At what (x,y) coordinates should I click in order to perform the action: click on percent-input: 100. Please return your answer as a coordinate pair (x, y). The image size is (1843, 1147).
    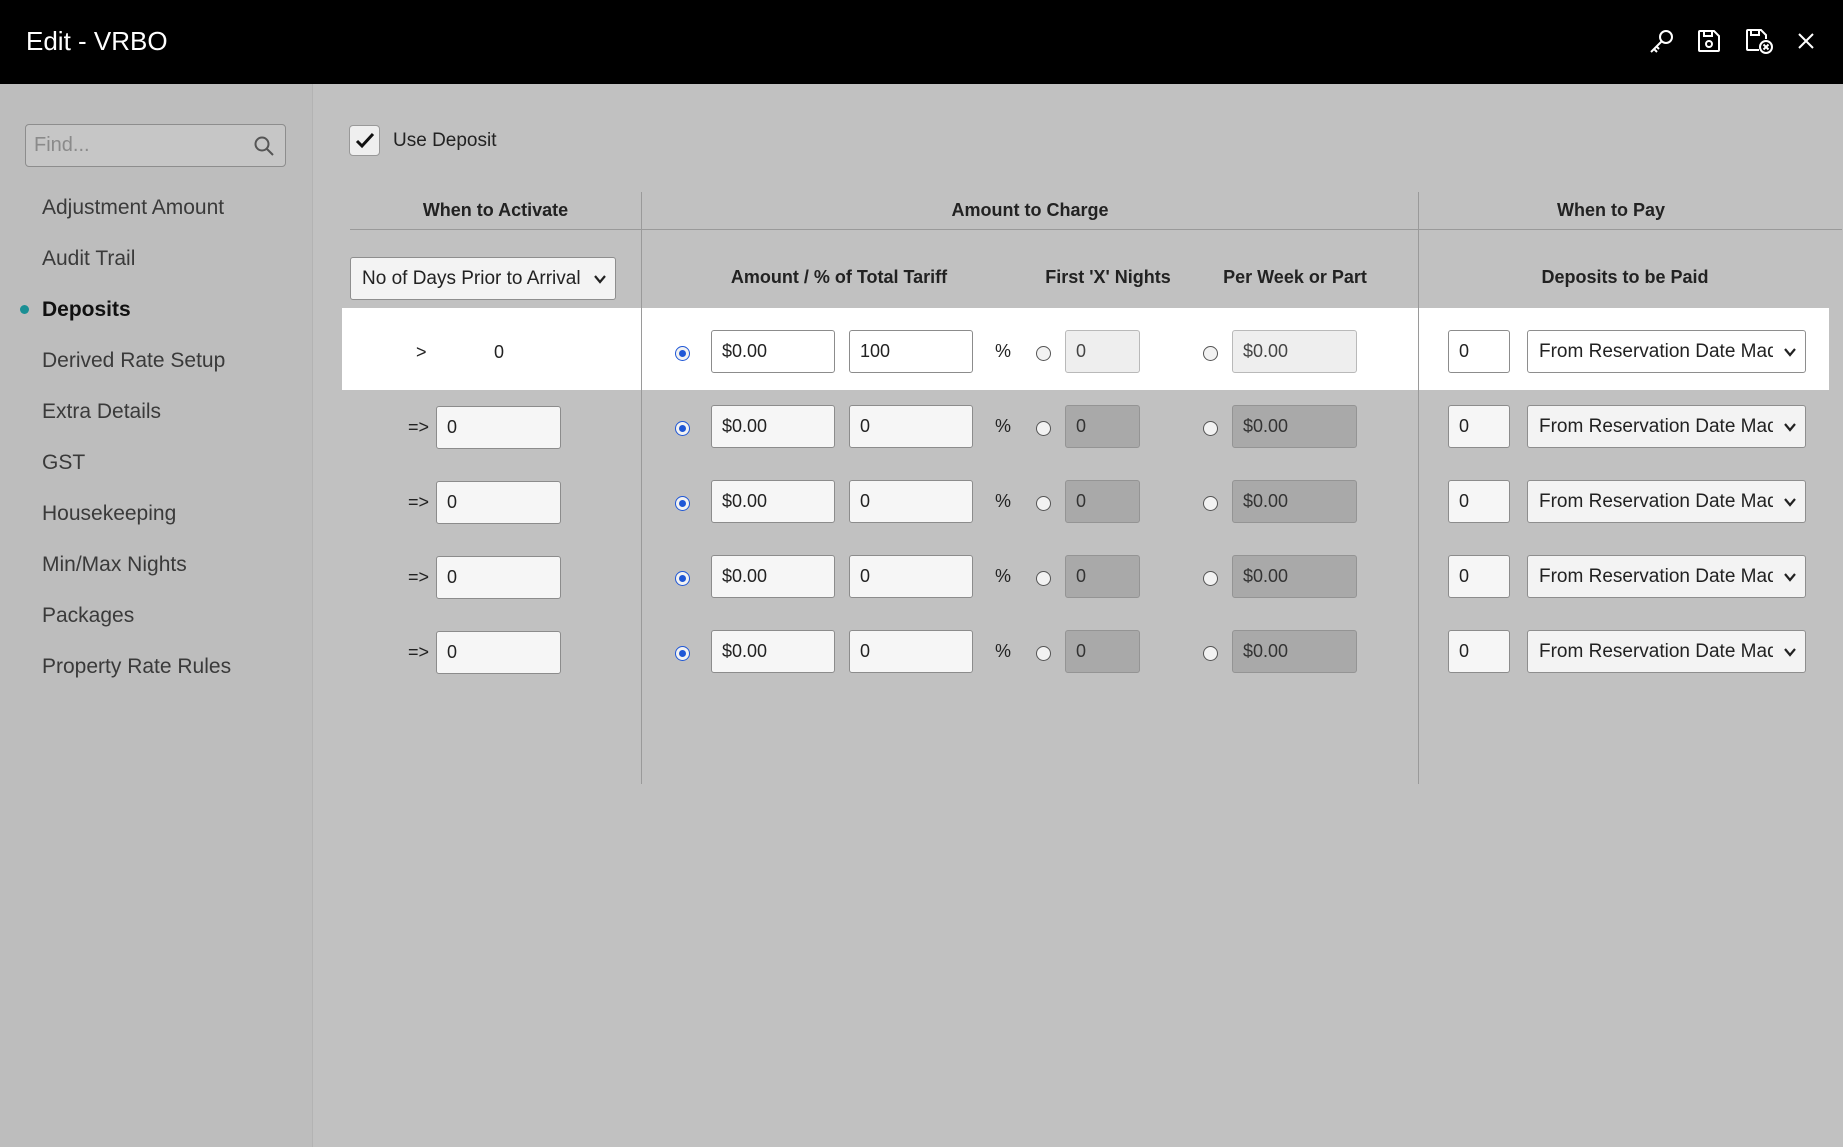
    Looking at the image, I should click on (911, 351).